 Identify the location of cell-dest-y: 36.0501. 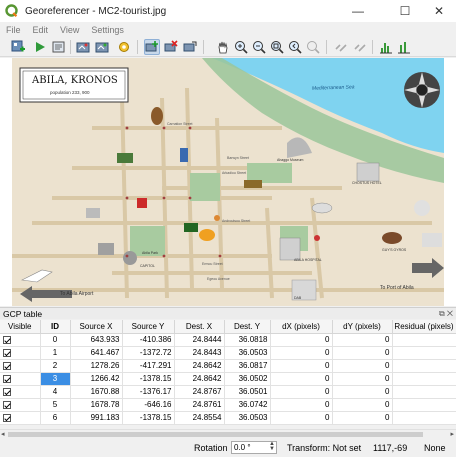
(247, 392).